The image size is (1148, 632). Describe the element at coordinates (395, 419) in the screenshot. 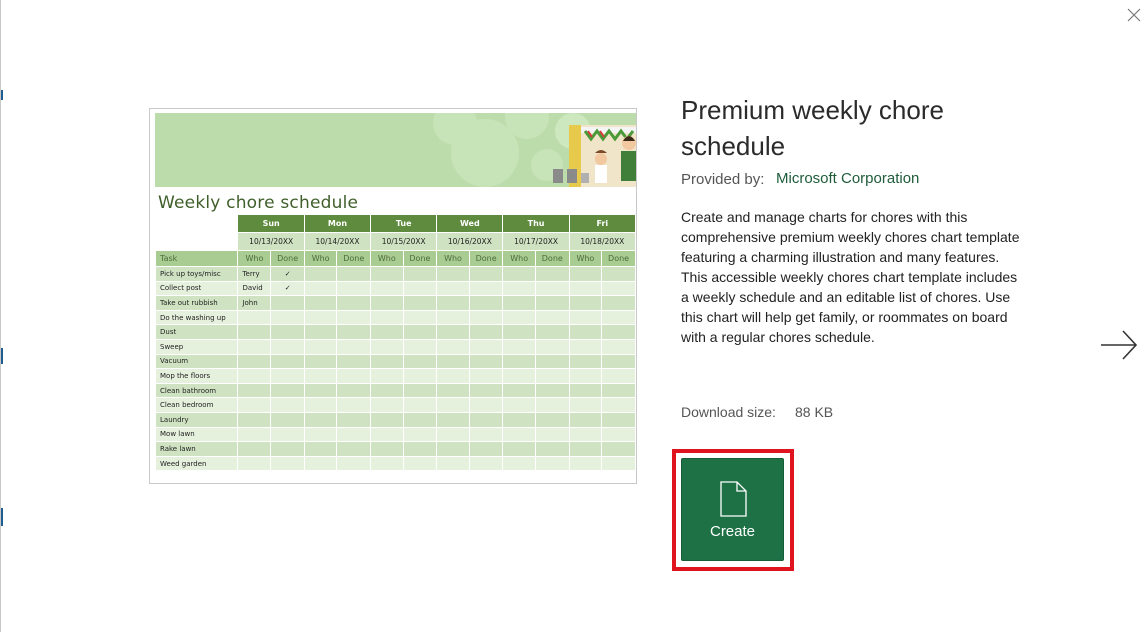

I see `task-row: Laundry` at that location.